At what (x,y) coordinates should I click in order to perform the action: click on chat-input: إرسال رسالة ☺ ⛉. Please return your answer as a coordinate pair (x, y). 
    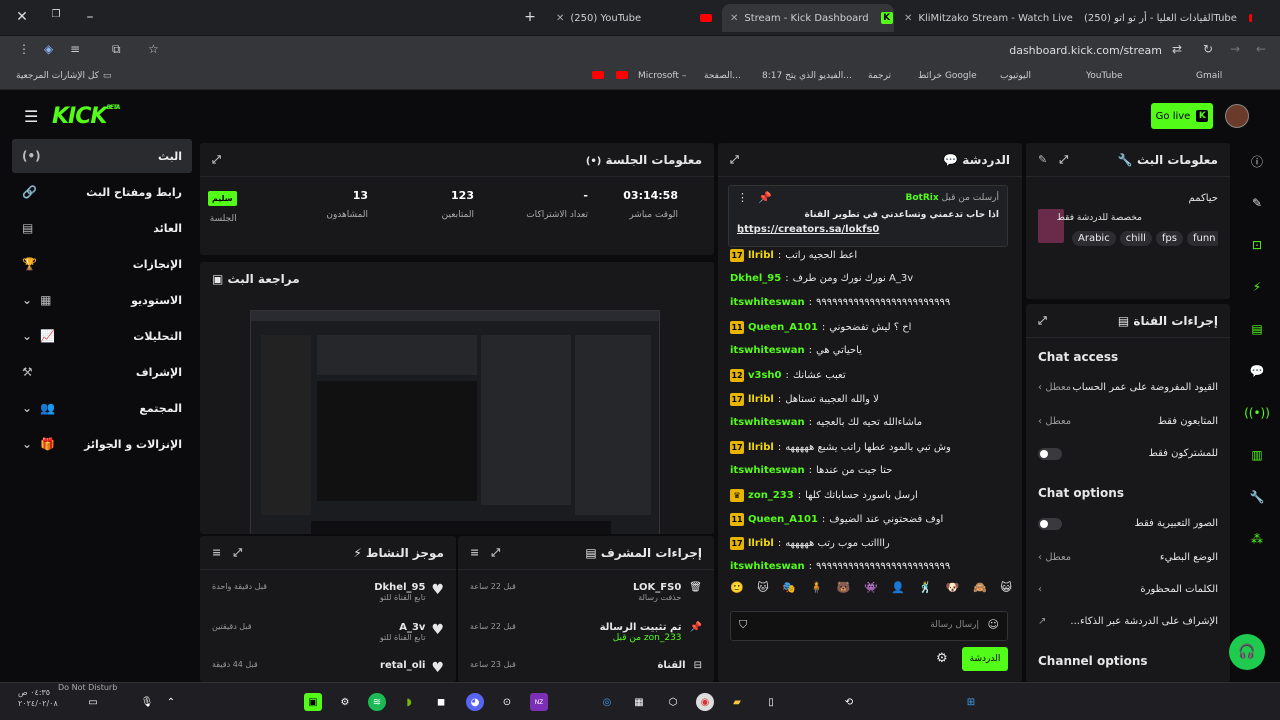
    Looking at the image, I should click on (869, 626).